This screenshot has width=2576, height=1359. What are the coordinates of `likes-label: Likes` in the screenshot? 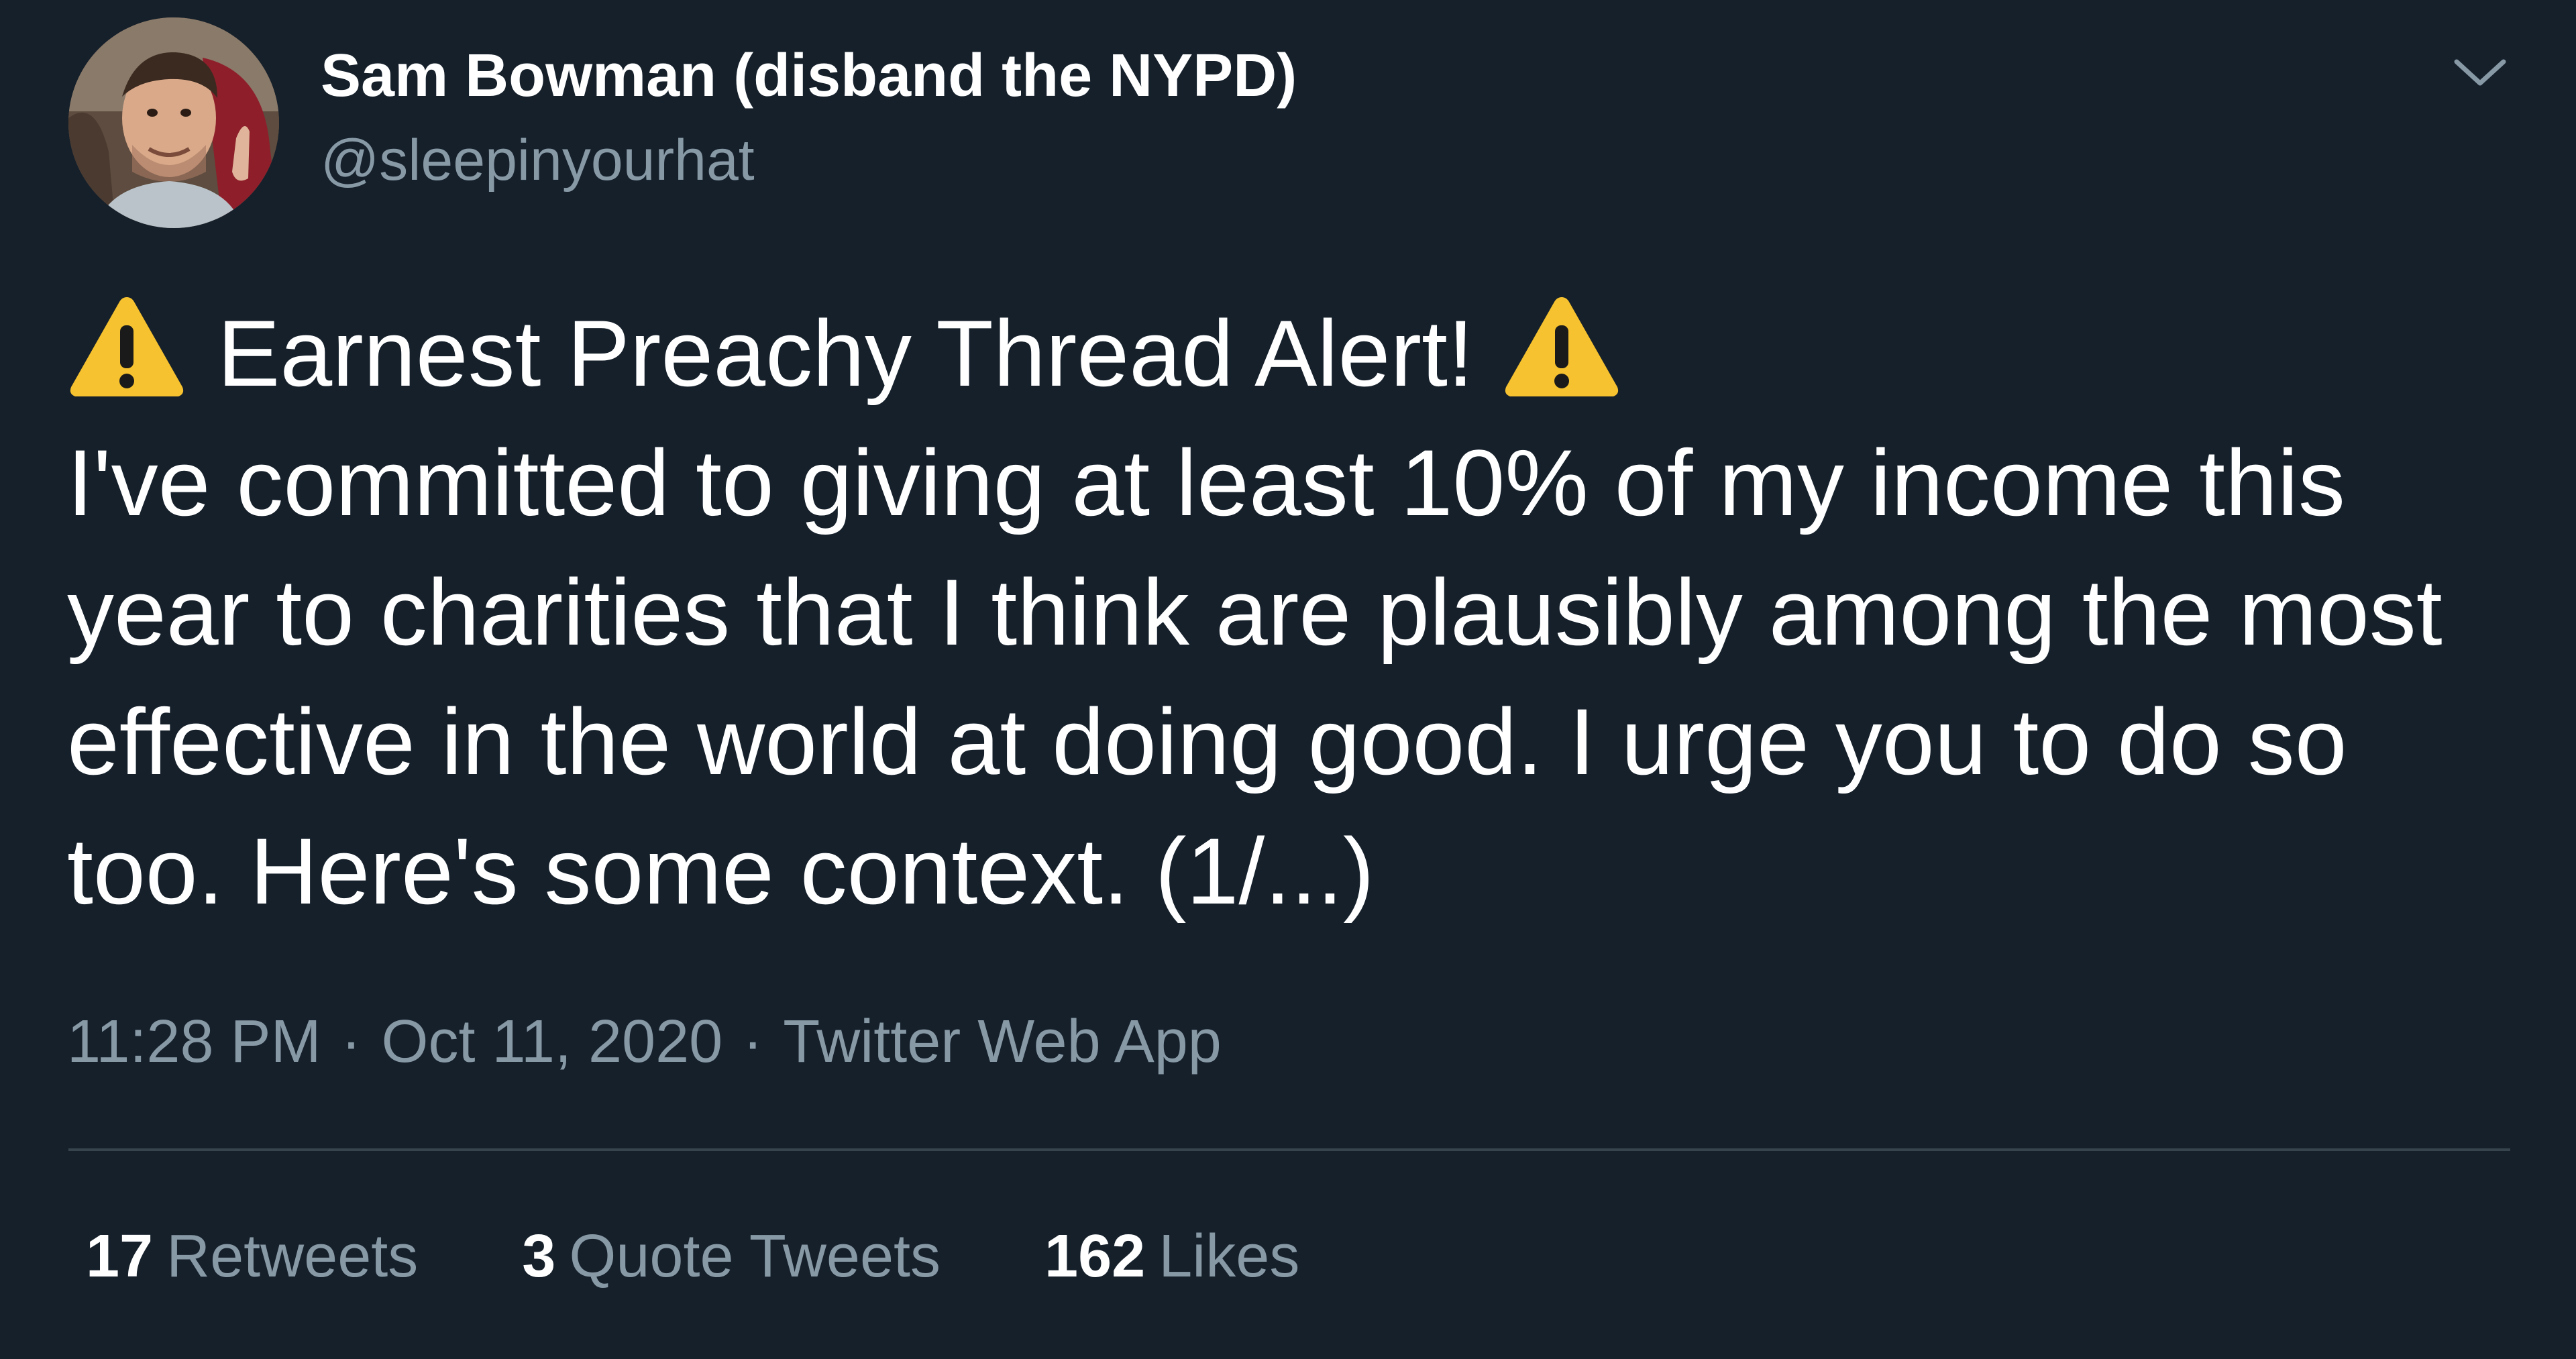 It's located at (1229, 1256).